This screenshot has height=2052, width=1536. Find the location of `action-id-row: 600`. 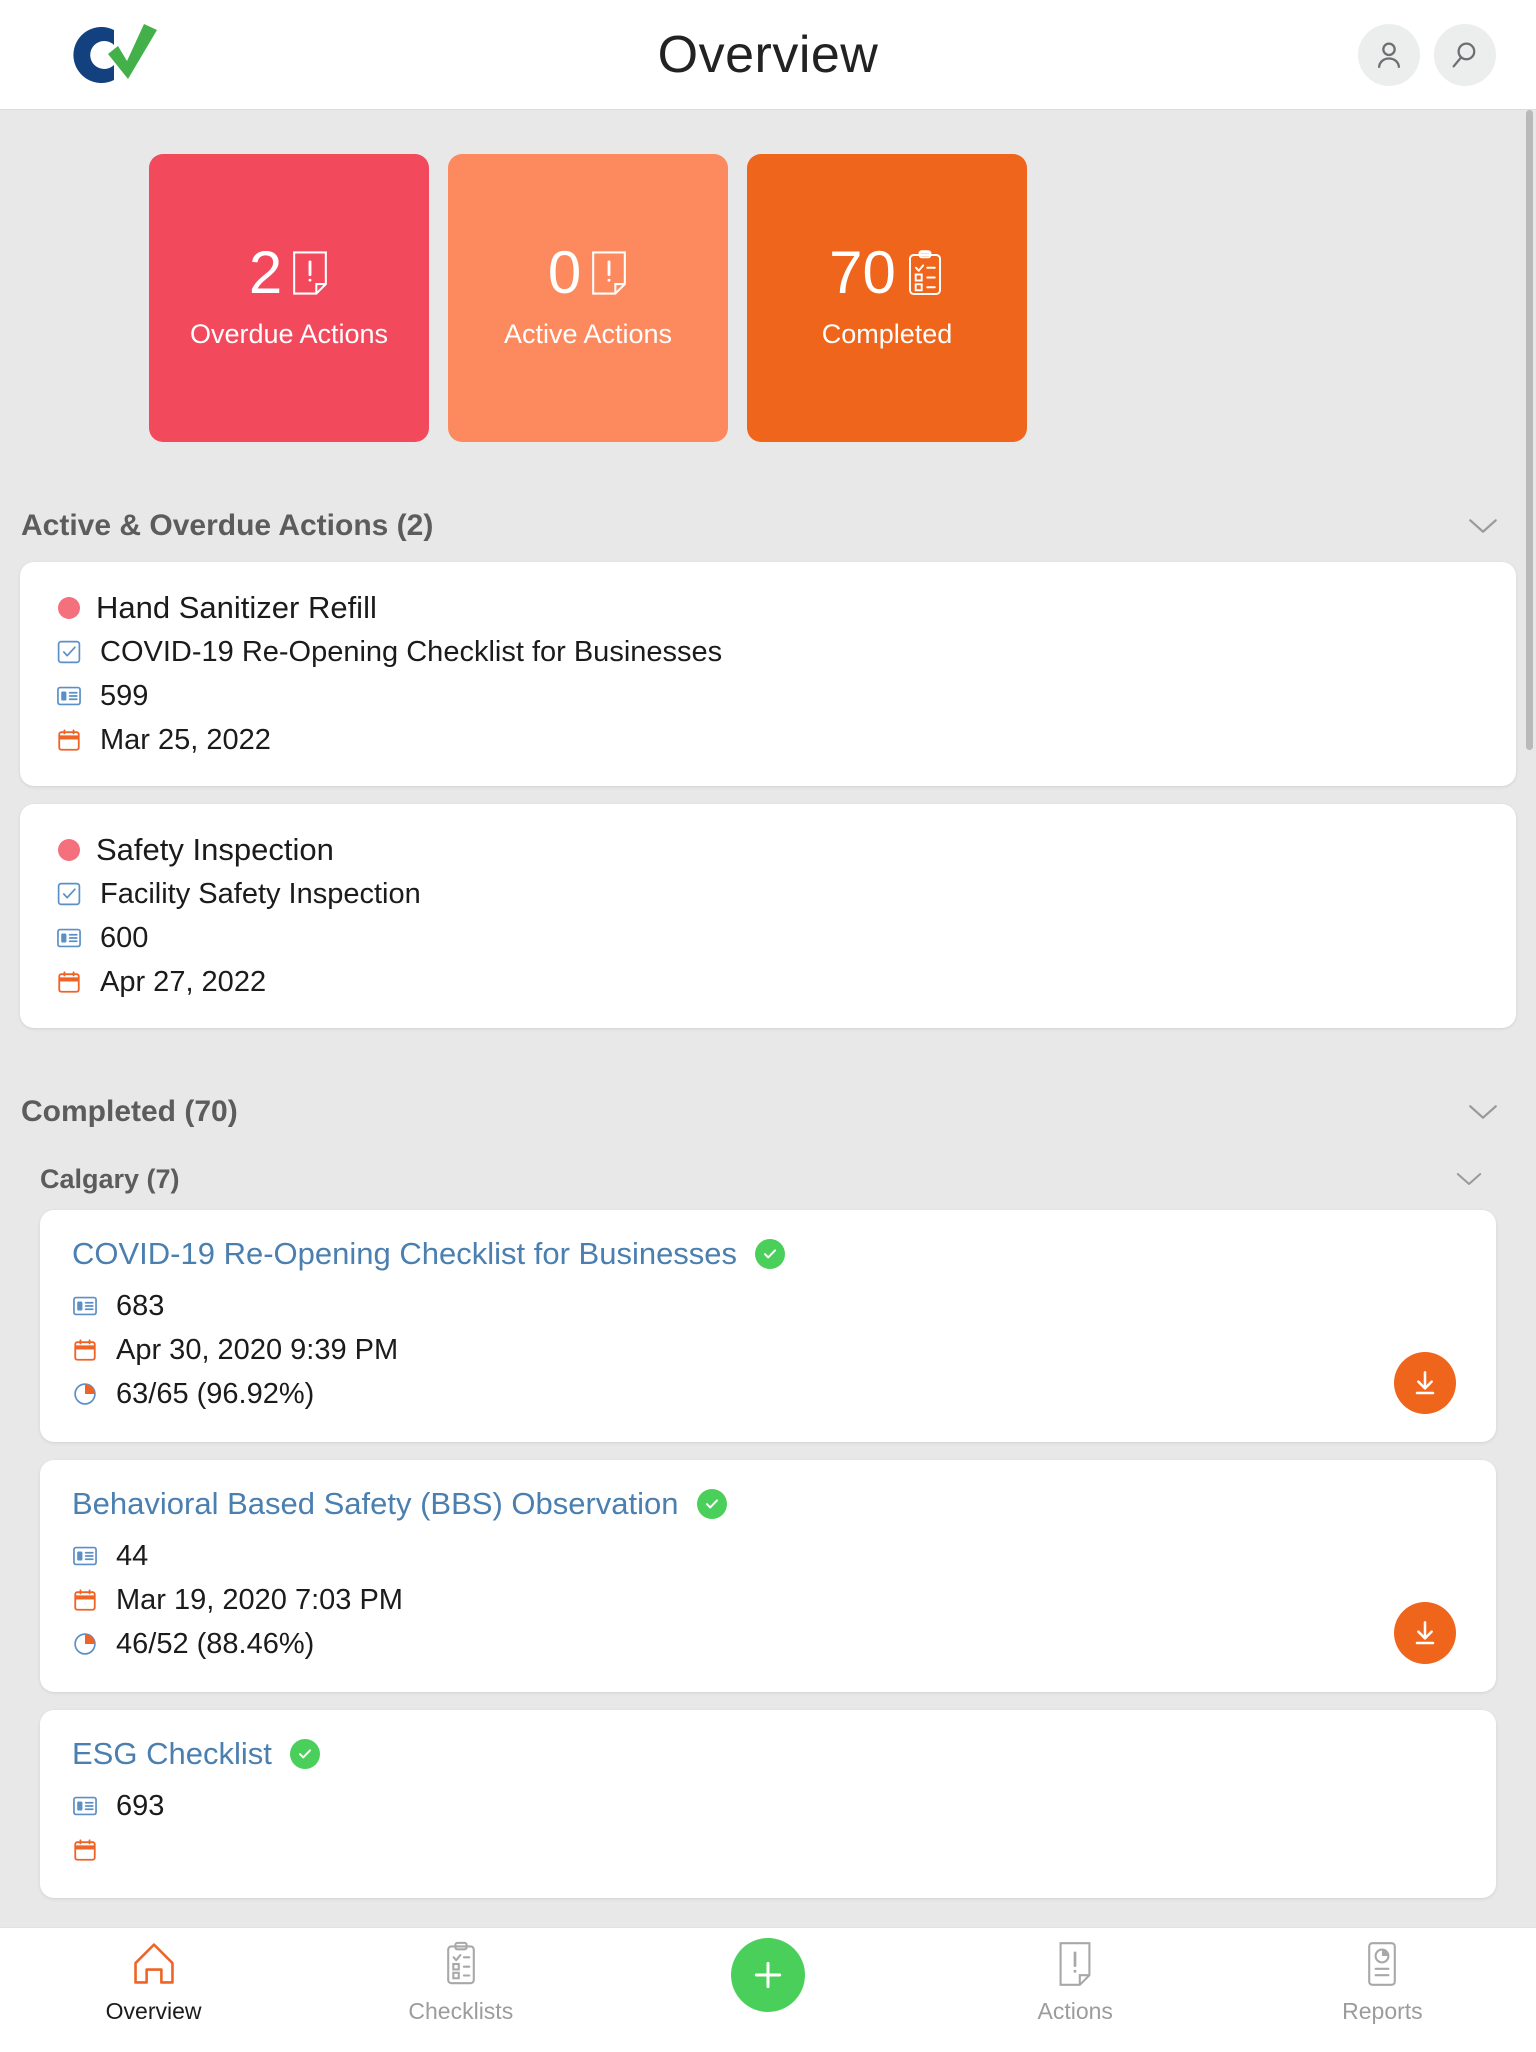

action-id-row: 600 is located at coordinates (785, 938).